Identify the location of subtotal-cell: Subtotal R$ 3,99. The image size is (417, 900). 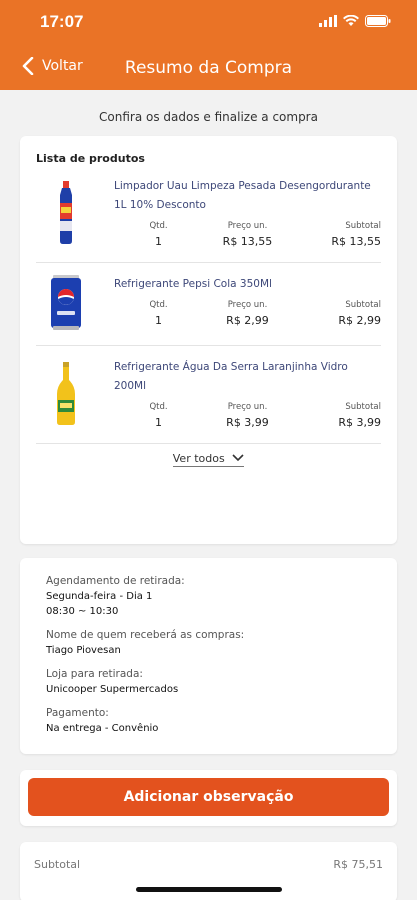
(336, 415).